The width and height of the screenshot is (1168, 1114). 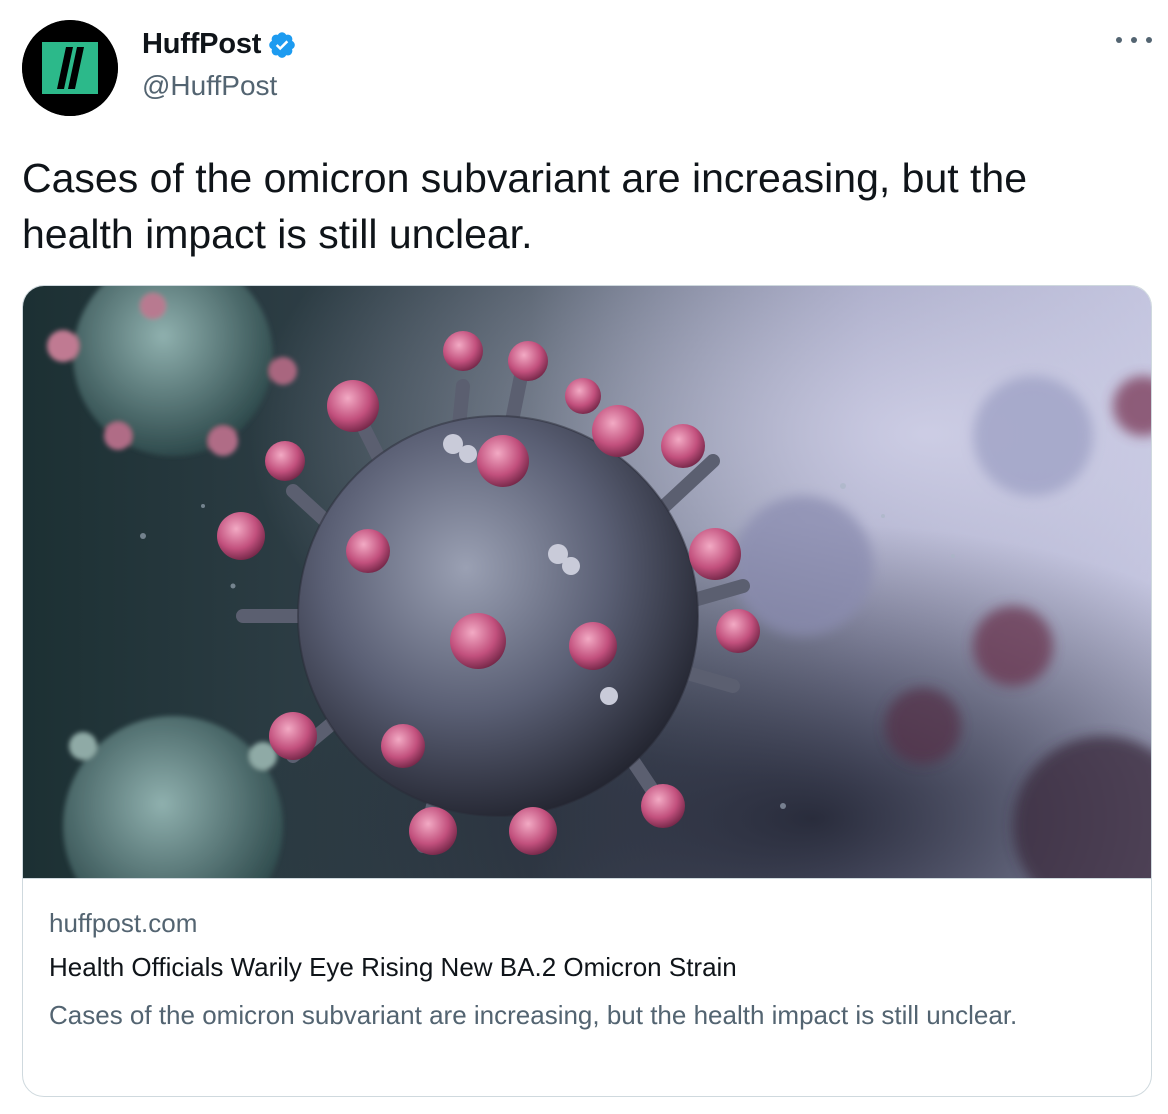 I want to click on more-options-icon, so click(x=1134, y=40).